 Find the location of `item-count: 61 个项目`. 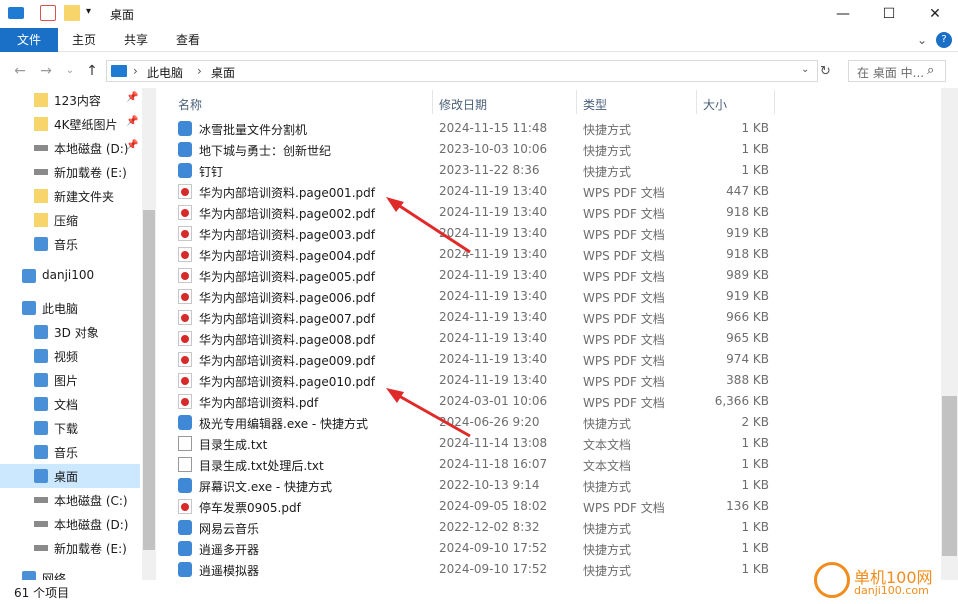

item-count: 61 个项目 is located at coordinates (42, 593).